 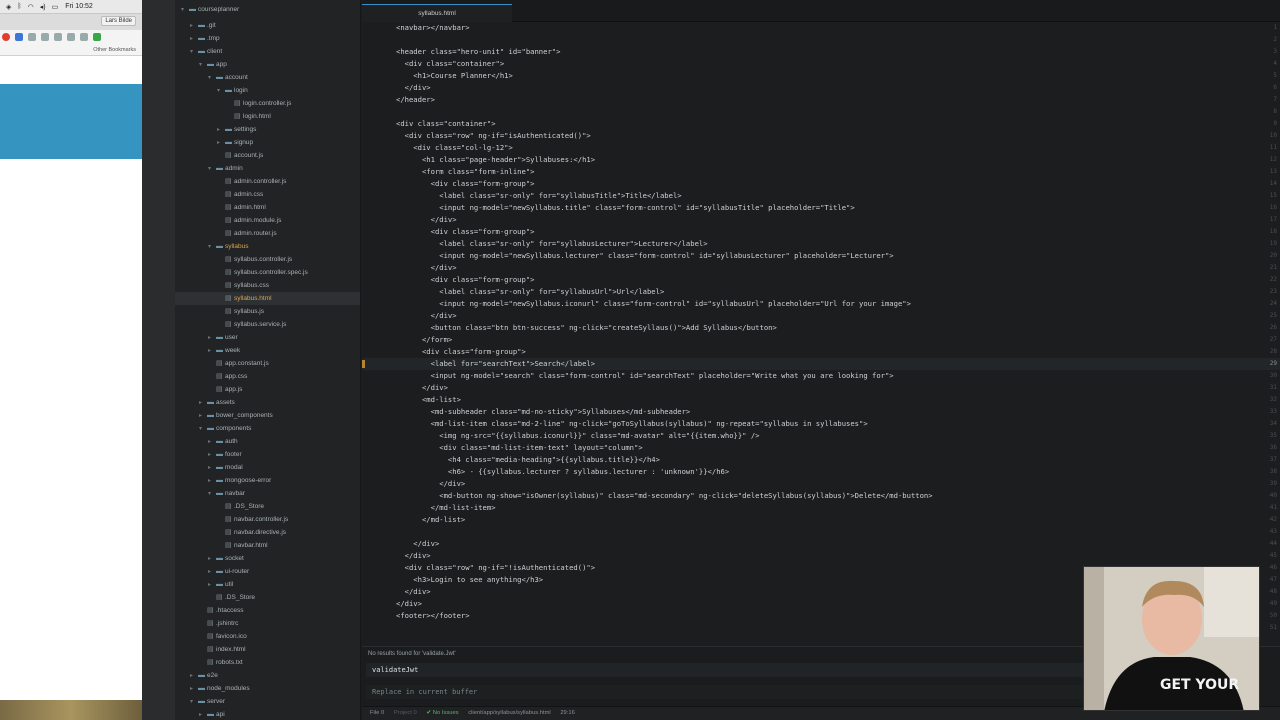 What do you see at coordinates (204, 675) in the screenshot?
I see `tree-folder: ▸ ▬ e2e` at bounding box center [204, 675].